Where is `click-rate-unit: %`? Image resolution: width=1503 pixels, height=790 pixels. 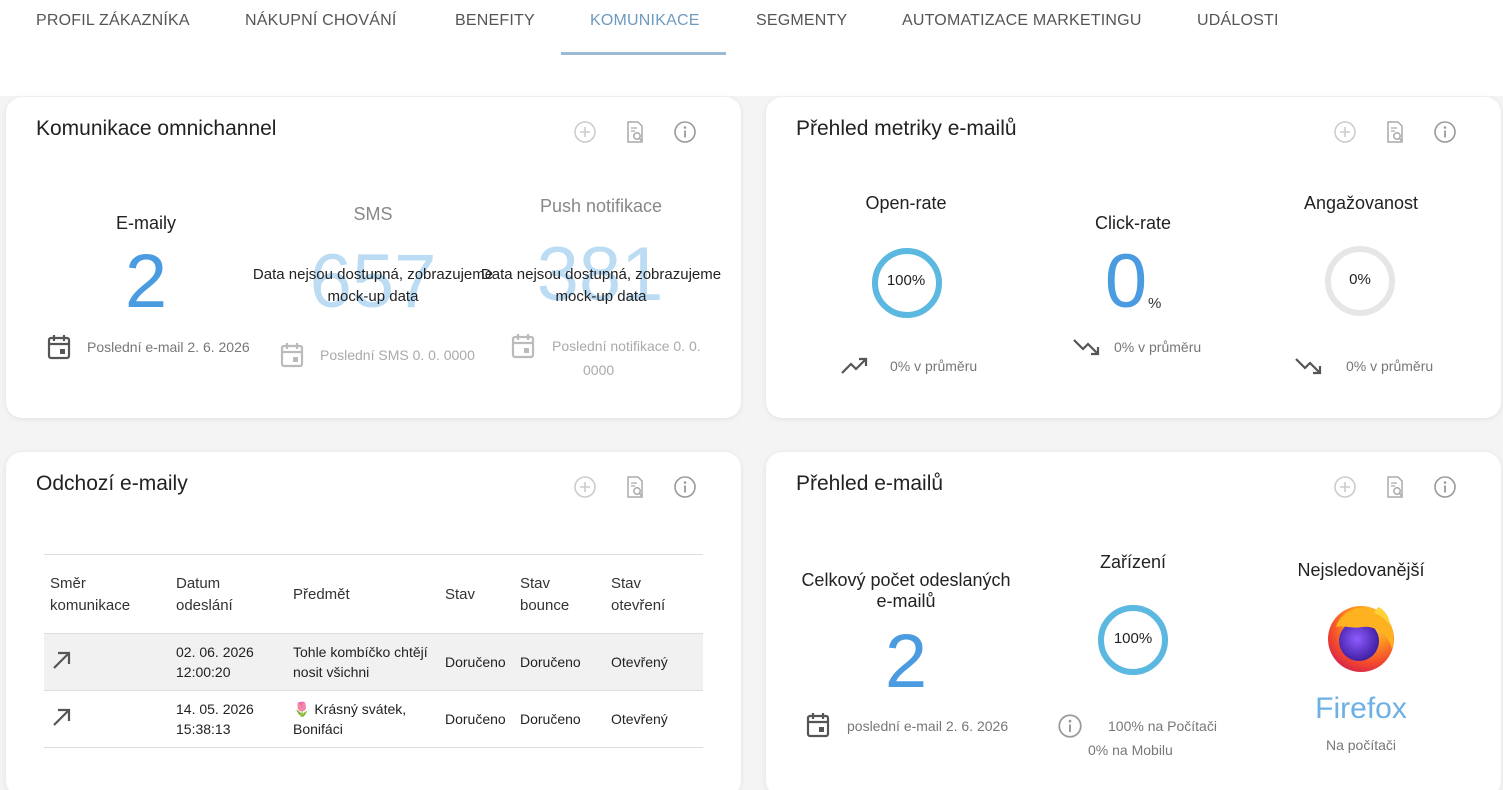
click-rate-unit: % is located at coordinates (1155, 303).